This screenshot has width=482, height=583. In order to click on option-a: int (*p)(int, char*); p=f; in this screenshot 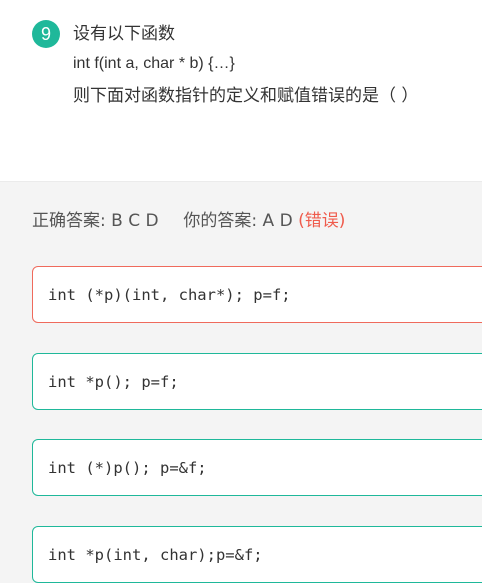, I will do `click(257, 294)`.